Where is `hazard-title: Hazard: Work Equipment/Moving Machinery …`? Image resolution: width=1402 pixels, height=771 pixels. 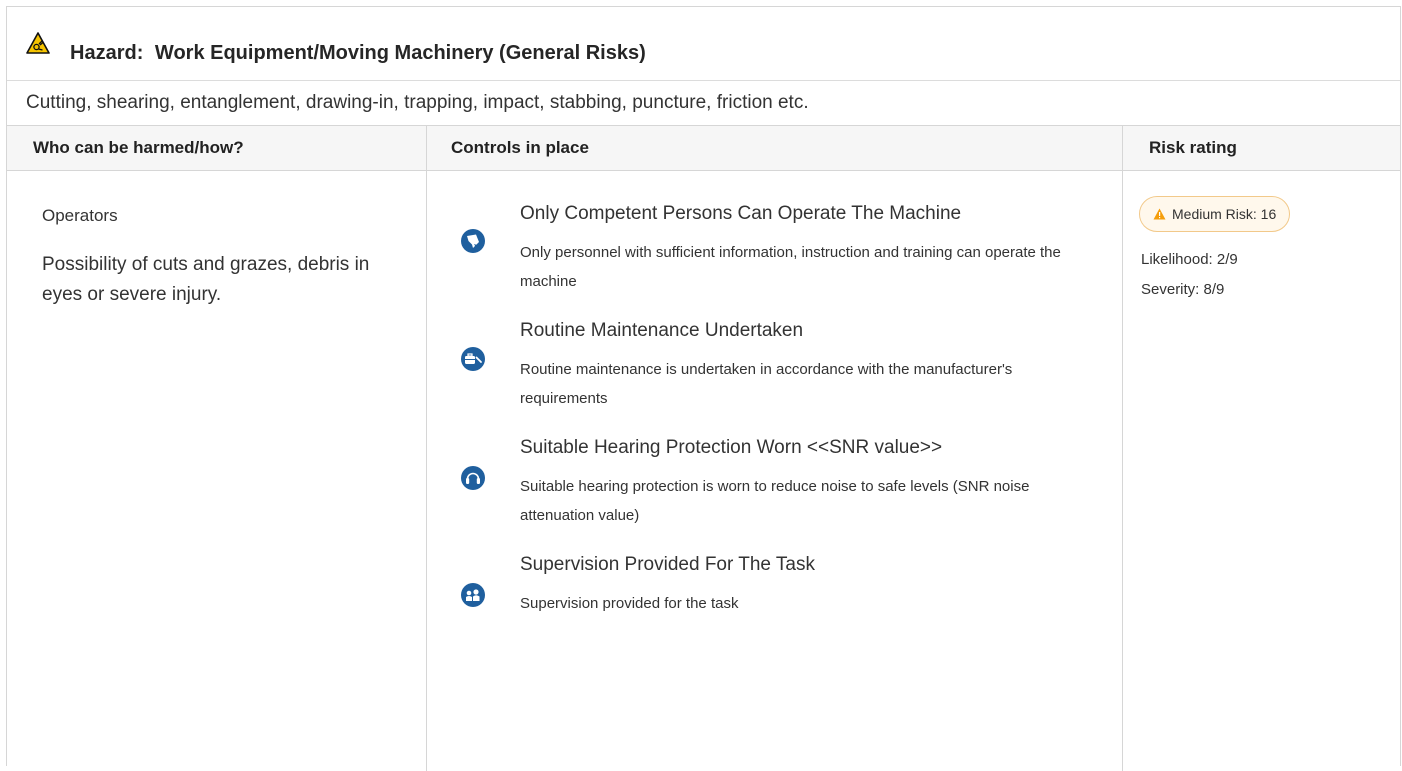 hazard-title: Hazard: Work Equipment/Moving Machinery … is located at coordinates (358, 53).